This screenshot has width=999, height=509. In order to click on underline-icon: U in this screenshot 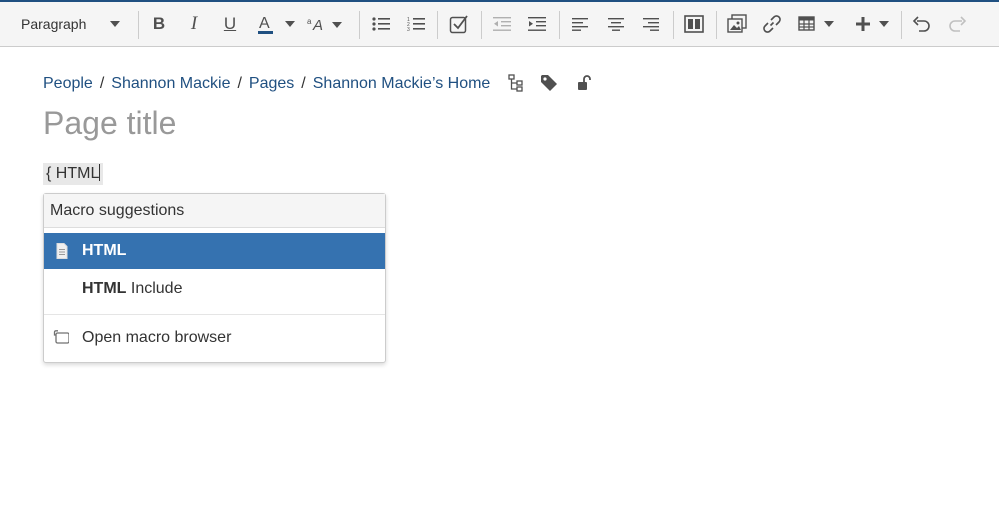, I will do `click(230, 23)`.